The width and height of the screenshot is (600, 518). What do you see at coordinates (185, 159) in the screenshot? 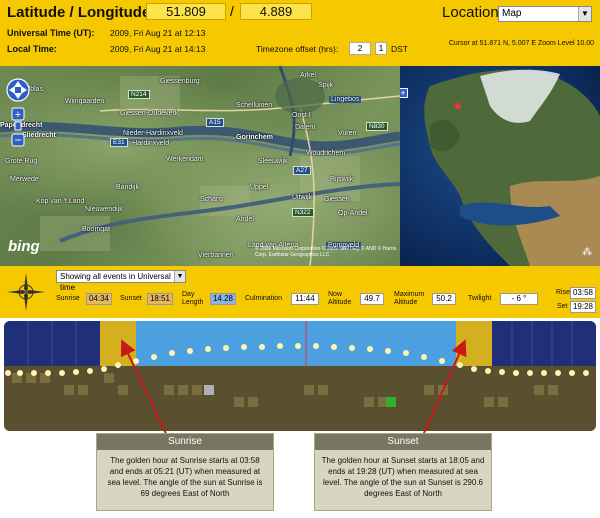
I see `place-label: Werkendam` at bounding box center [185, 159].